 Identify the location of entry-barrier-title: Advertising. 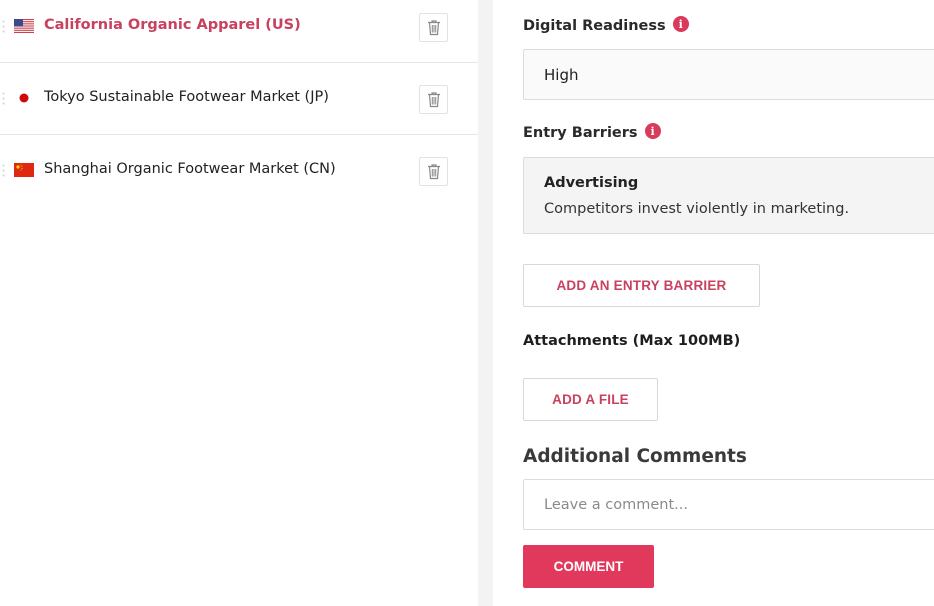
(591, 183).